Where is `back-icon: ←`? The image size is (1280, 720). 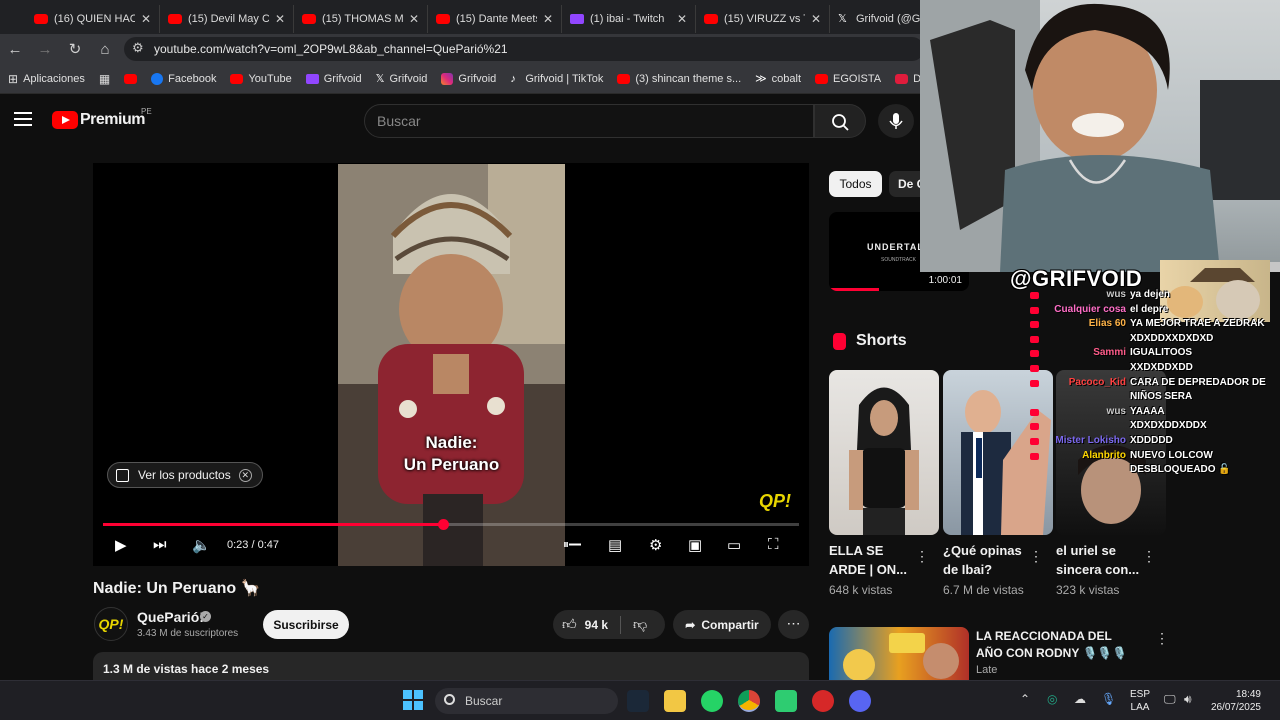
back-icon: ← is located at coordinates (15, 49).